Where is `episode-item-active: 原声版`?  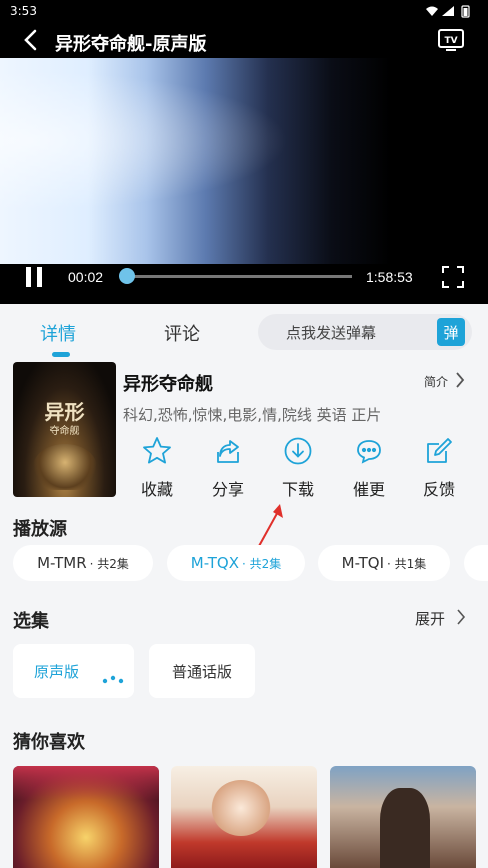
episode-item-active: 原声版 is located at coordinates (73, 671).